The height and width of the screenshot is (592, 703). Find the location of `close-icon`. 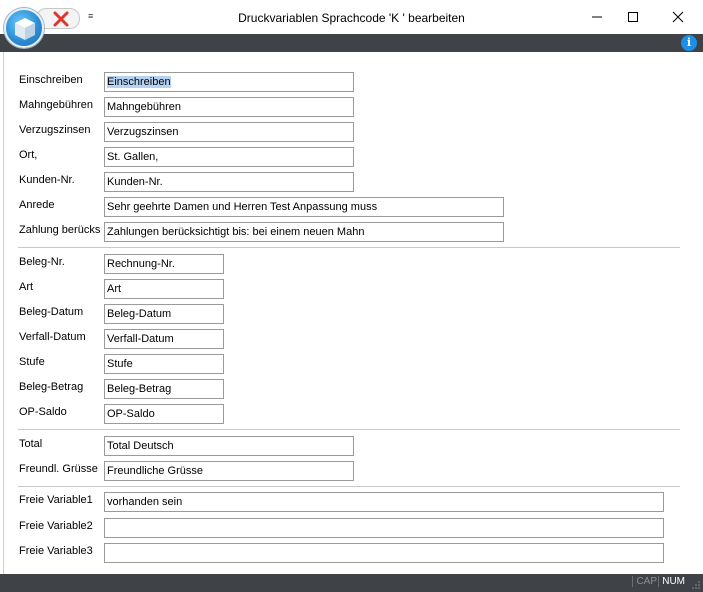

close-icon is located at coordinates (678, 17).